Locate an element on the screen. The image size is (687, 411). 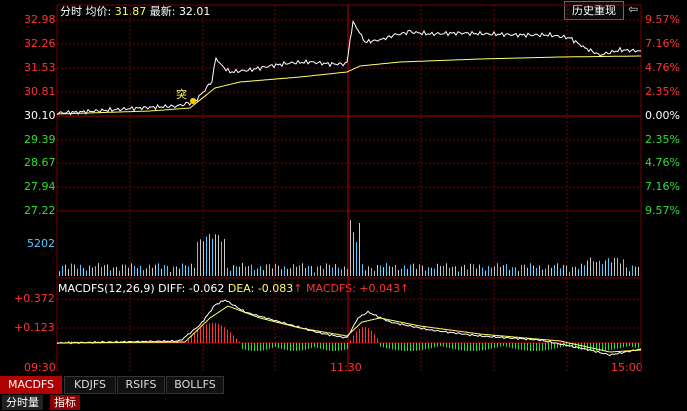
tab-kdjfs: KDJFS is located at coordinates (90, 385).